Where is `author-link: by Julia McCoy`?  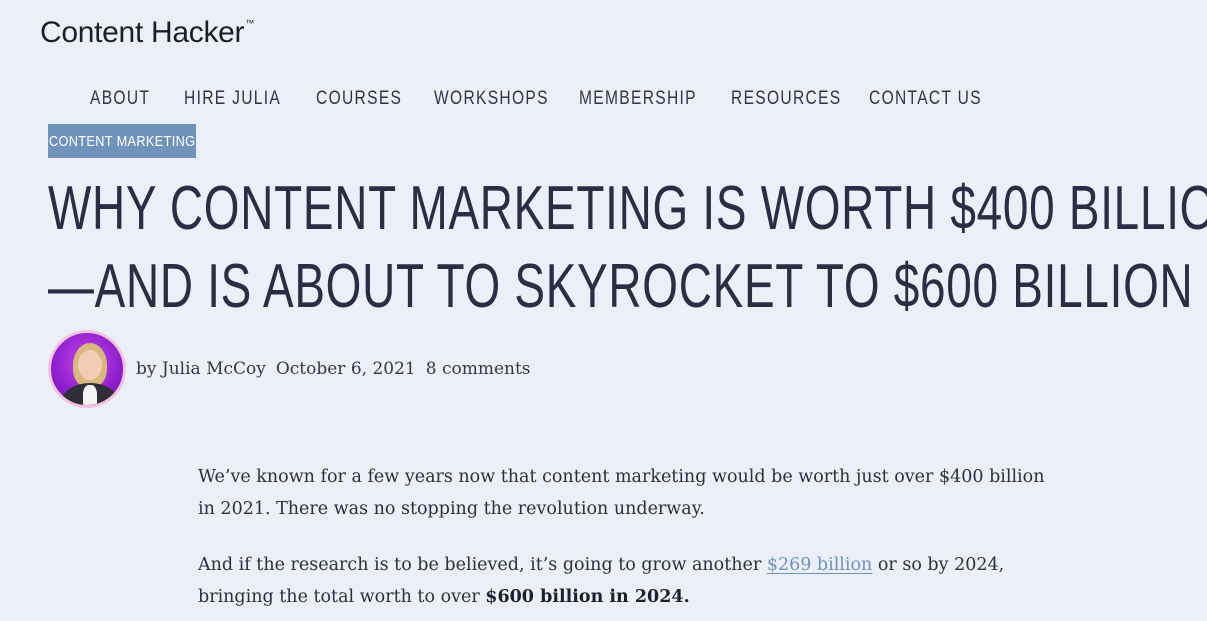 author-link: by Julia McCoy is located at coordinates (201, 369).